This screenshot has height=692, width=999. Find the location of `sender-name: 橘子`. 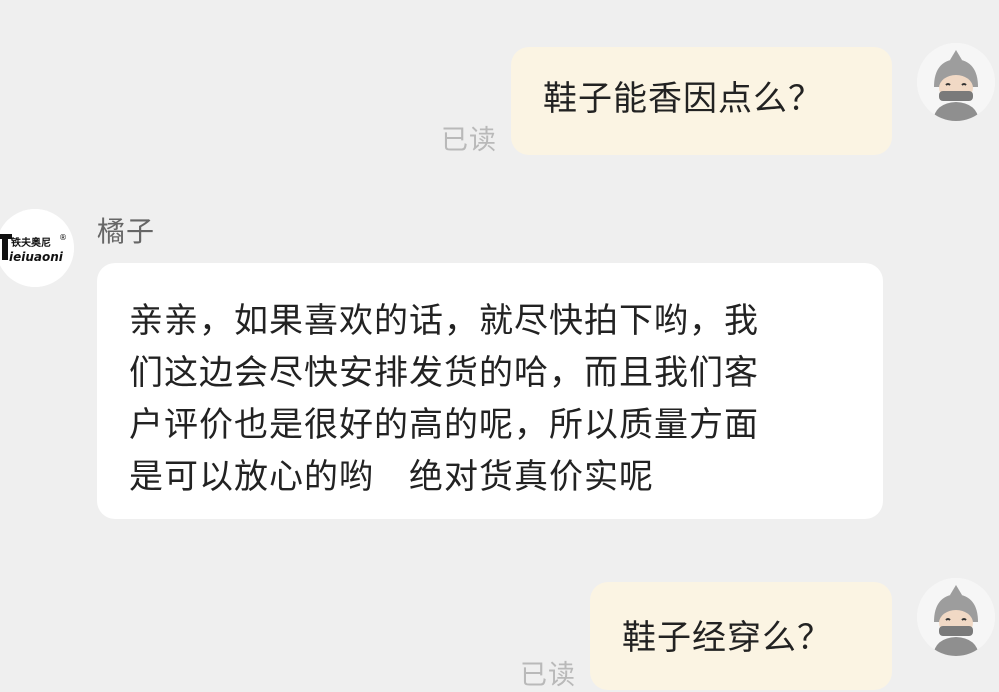

sender-name: 橘子 is located at coordinates (126, 231).